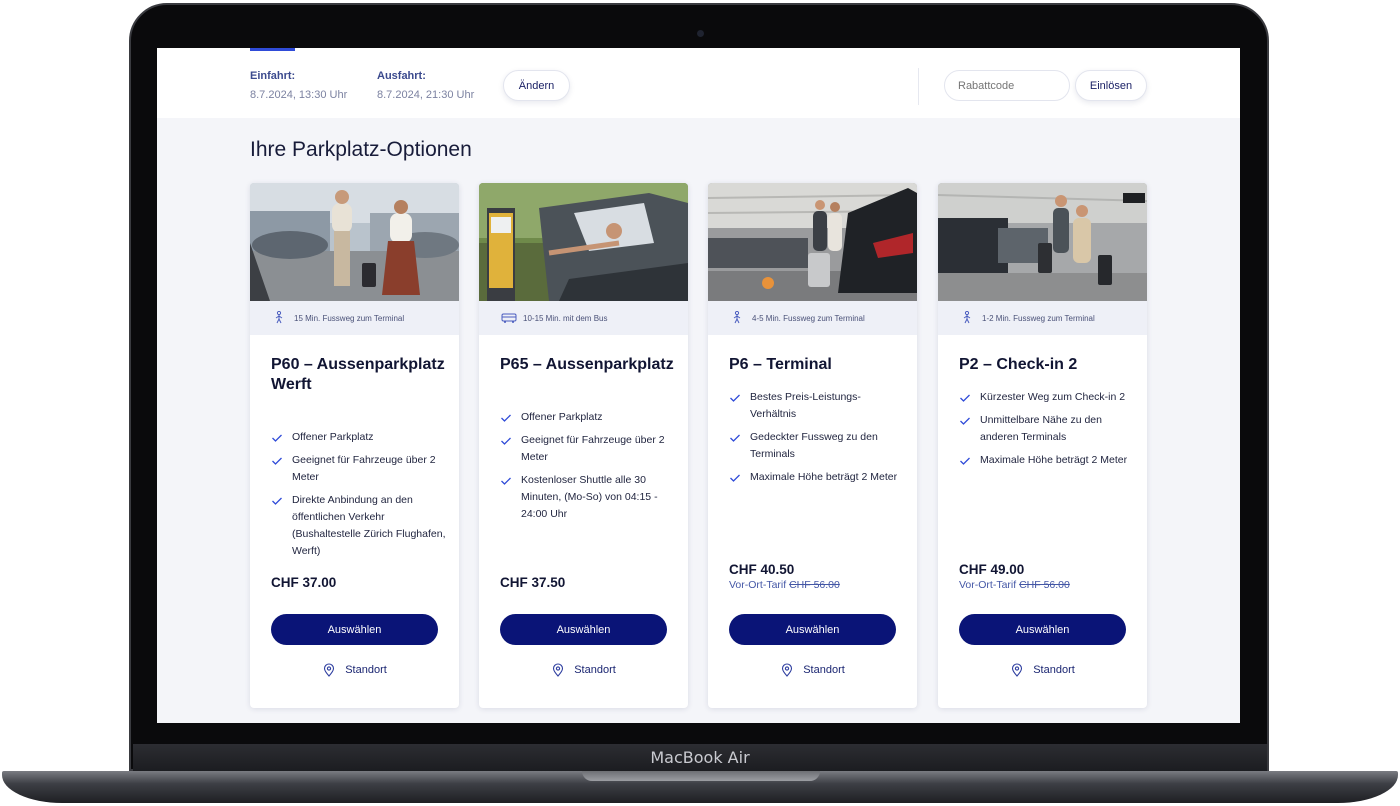 The image size is (1400, 806). What do you see at coordinates (509, 318) in the screenshot?
I see `bus-icon` at bounding box center [509, 318].